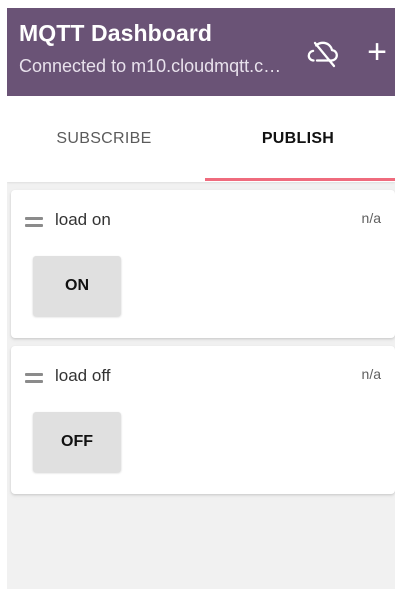 This screenshot has width=395, height=589. Describe the element at coordinates (377, 52) in the screenshot. I see `add-icon: +` at that location.